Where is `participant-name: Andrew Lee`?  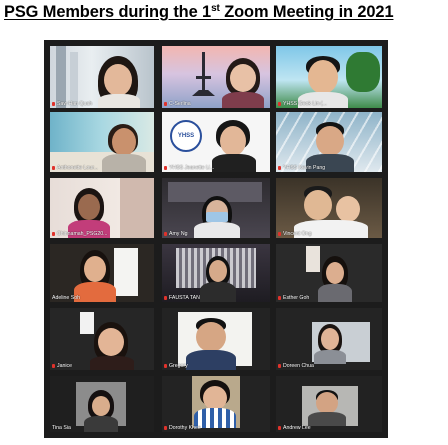
participant-name: Andrew Lee is located at coordinates (294, 428).